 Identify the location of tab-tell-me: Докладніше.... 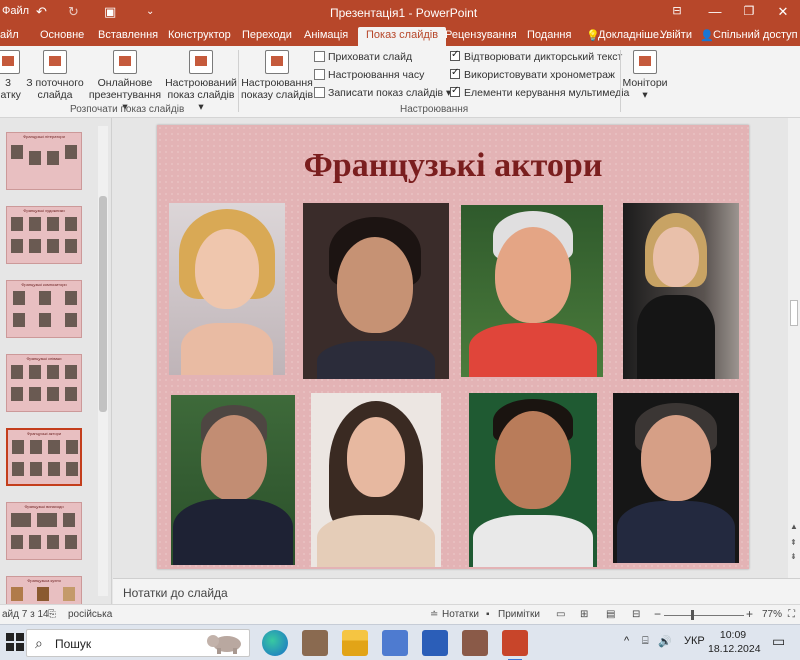
(633, 35).